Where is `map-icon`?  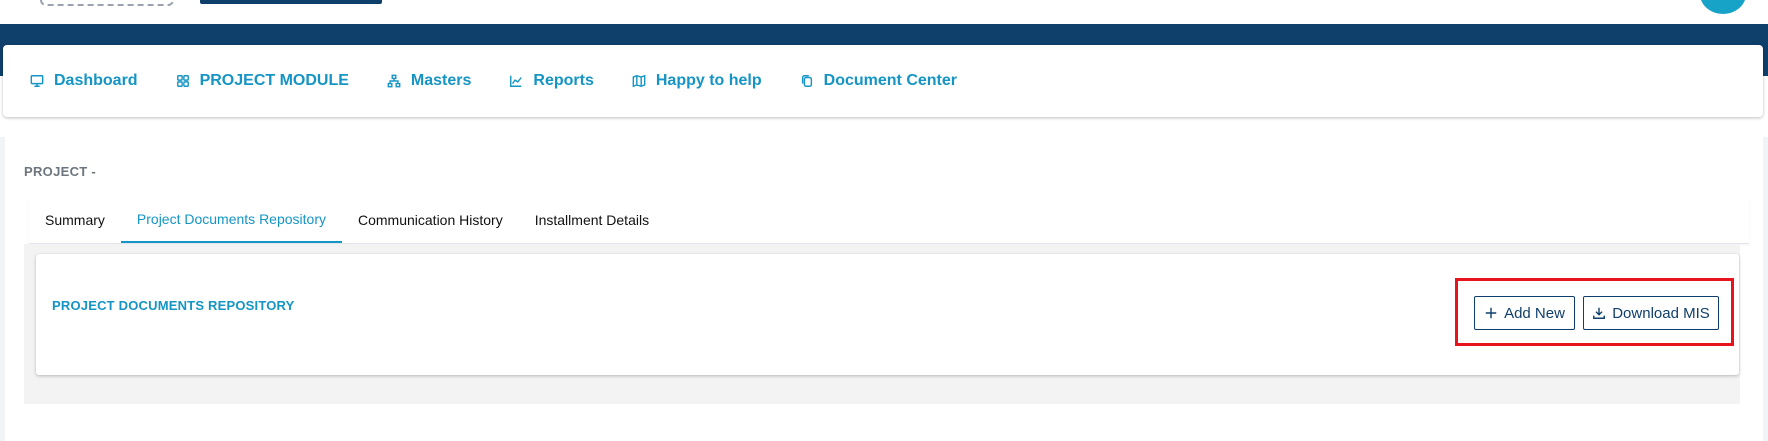 map-icon is located at coordinates (639, 81).